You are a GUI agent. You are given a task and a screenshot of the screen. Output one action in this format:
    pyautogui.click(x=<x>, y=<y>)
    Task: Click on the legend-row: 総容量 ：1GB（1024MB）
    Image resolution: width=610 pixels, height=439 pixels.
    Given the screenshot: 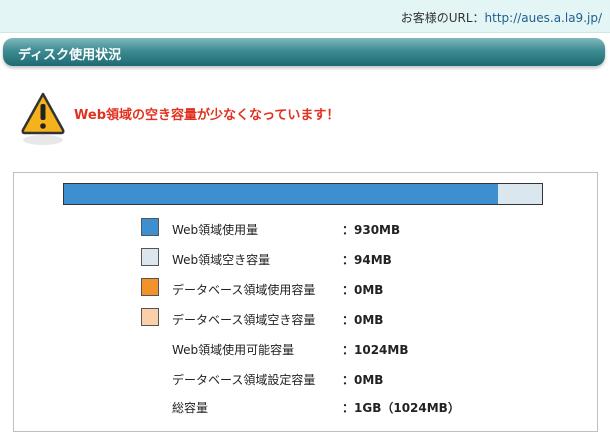 What is the action you would take?
    pyautogui.click(x=305, y=406)
    